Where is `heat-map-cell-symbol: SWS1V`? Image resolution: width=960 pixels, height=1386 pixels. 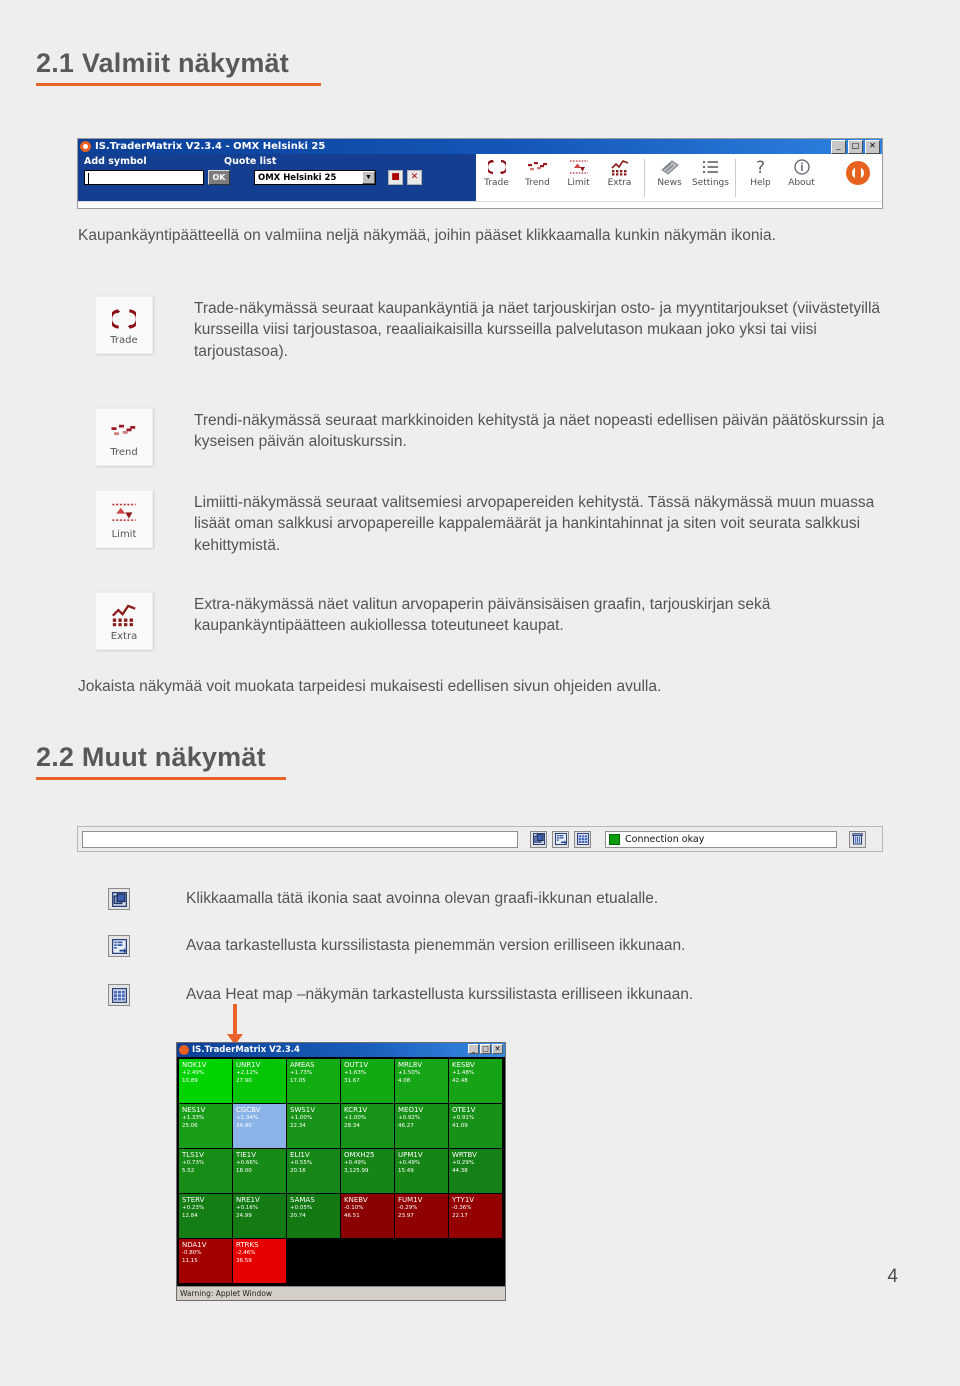 heat-map-cell-symbol: SWS1V is located at coordinates (303, 1110).